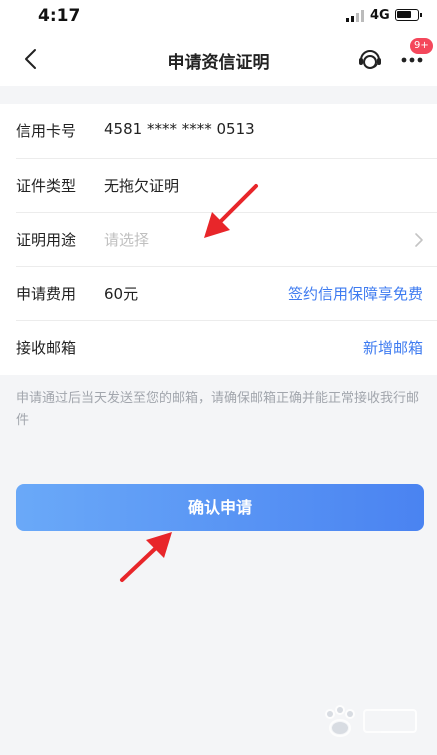 Image resolution: width=437 pixels, height=755 pixels. I want to click on chevron-right-icon, so click(419, 240).